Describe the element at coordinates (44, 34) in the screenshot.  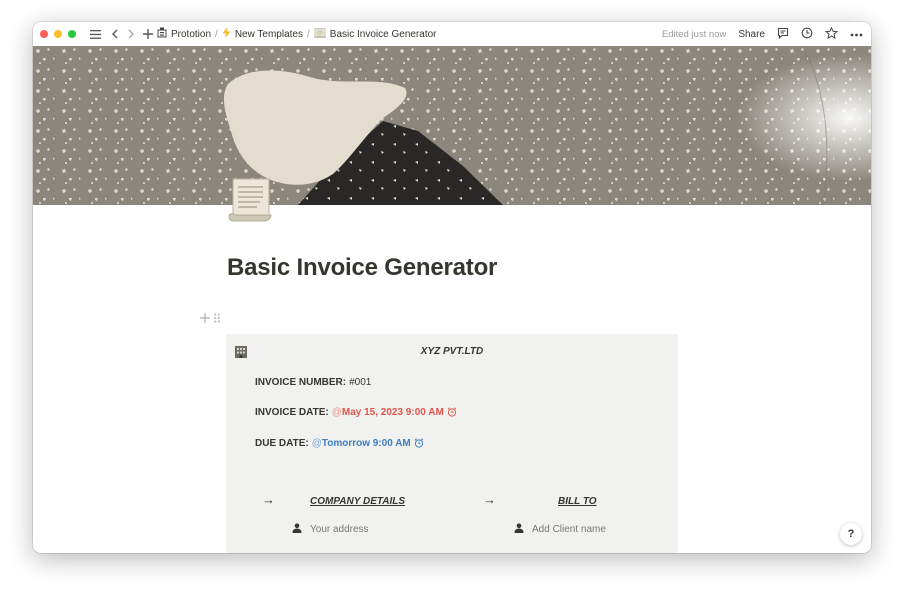
I see `close-window-button` at that location.